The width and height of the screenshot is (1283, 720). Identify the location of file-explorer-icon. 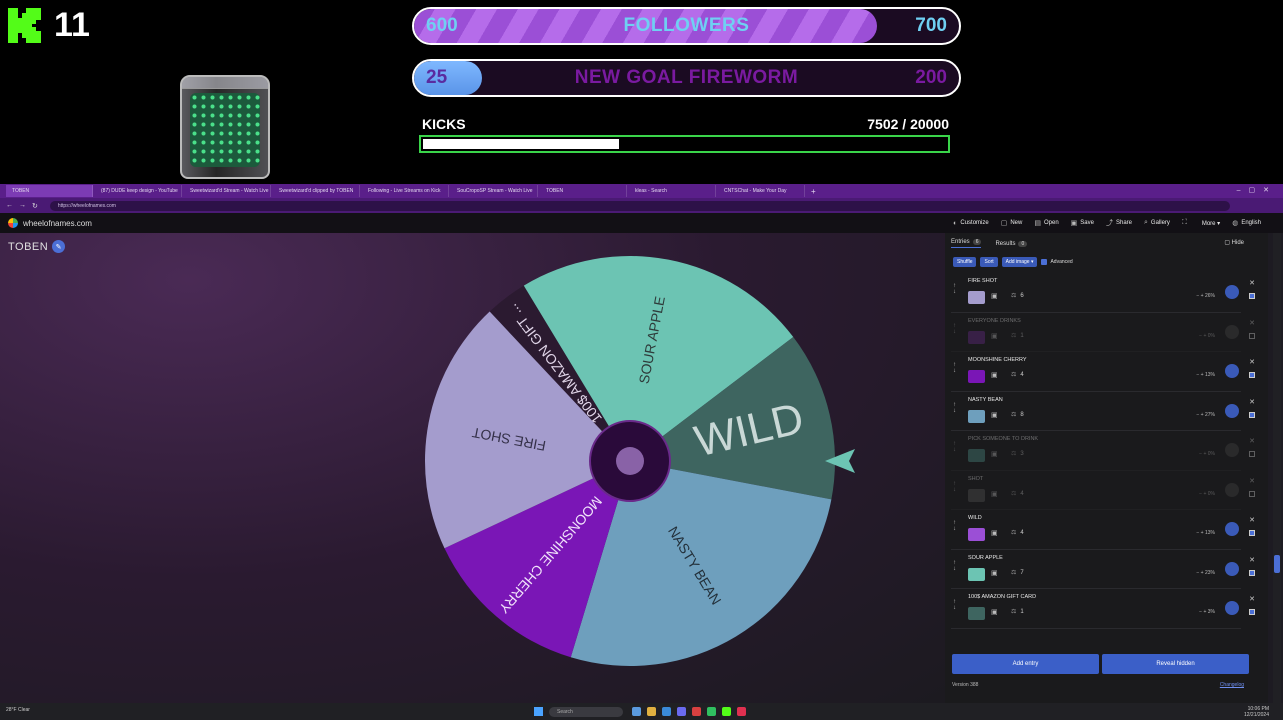
(651, 711).